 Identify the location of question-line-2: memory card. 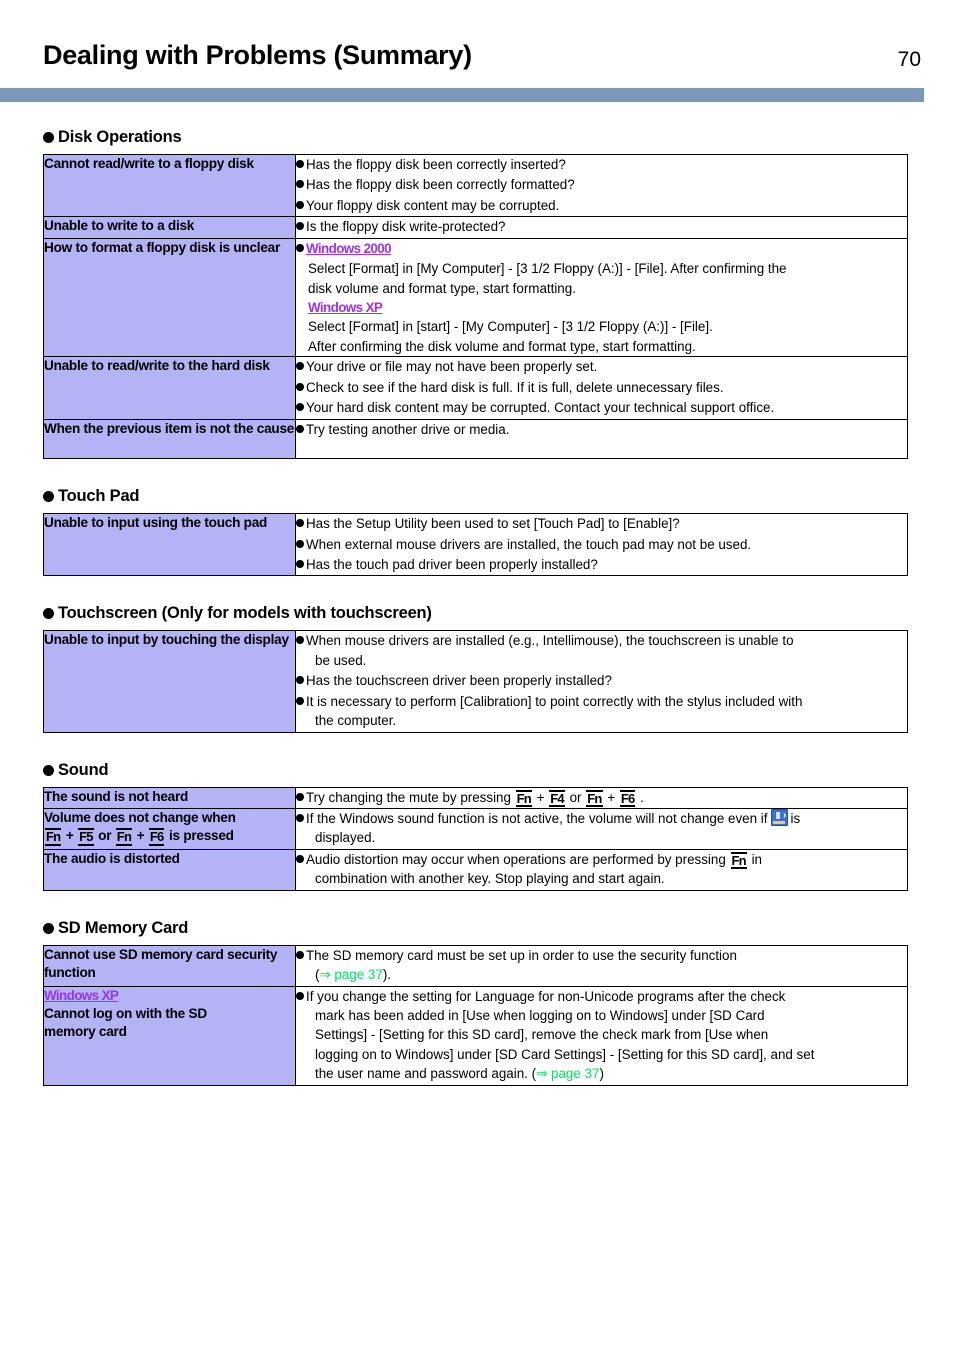
(85, 1031).